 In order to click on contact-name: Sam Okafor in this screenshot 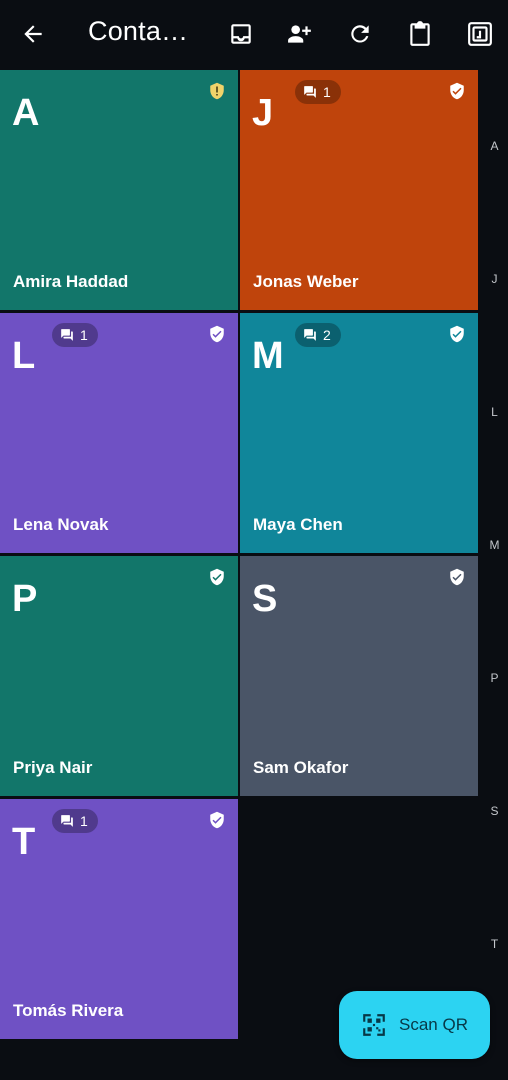, I will do `click(301, 767)`.